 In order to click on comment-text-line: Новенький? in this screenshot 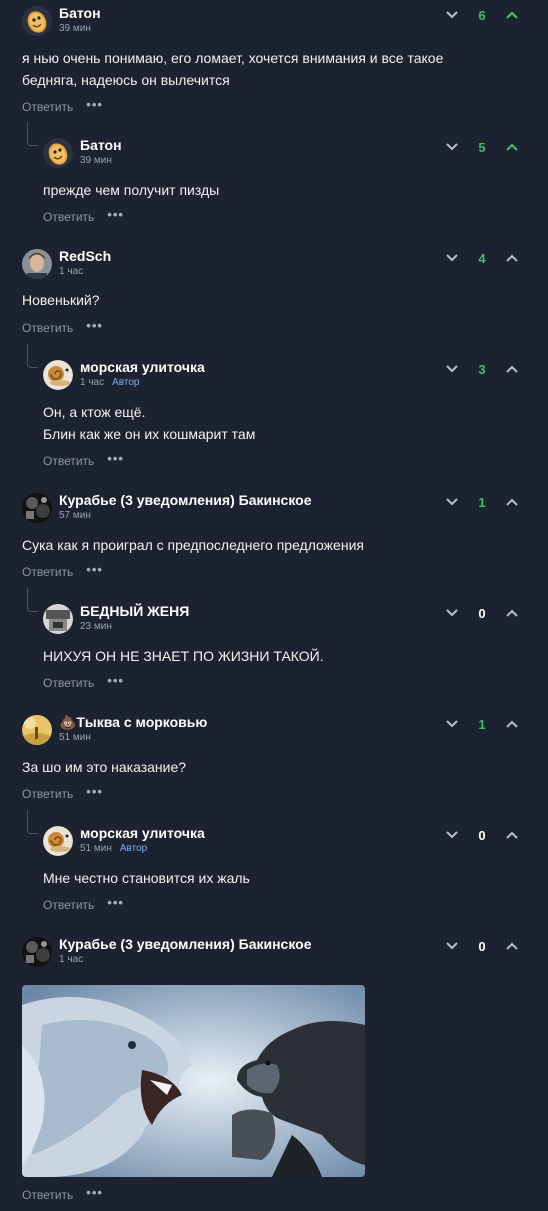, I will do `click(61, 300)`.